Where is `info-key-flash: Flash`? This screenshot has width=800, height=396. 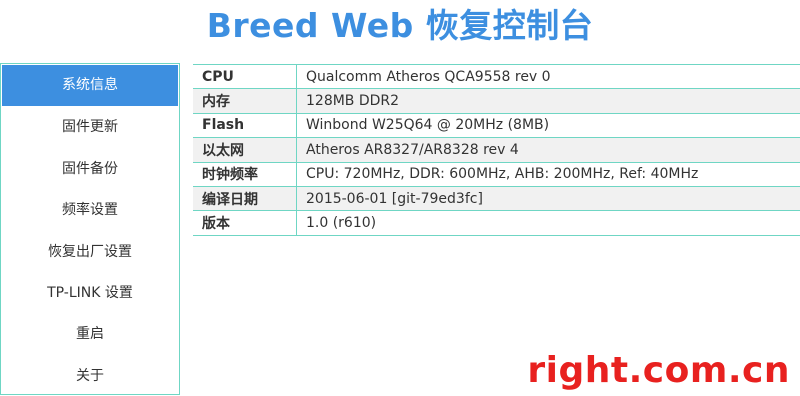 info-key-flash: Flash is located at coordinates (245, 125).